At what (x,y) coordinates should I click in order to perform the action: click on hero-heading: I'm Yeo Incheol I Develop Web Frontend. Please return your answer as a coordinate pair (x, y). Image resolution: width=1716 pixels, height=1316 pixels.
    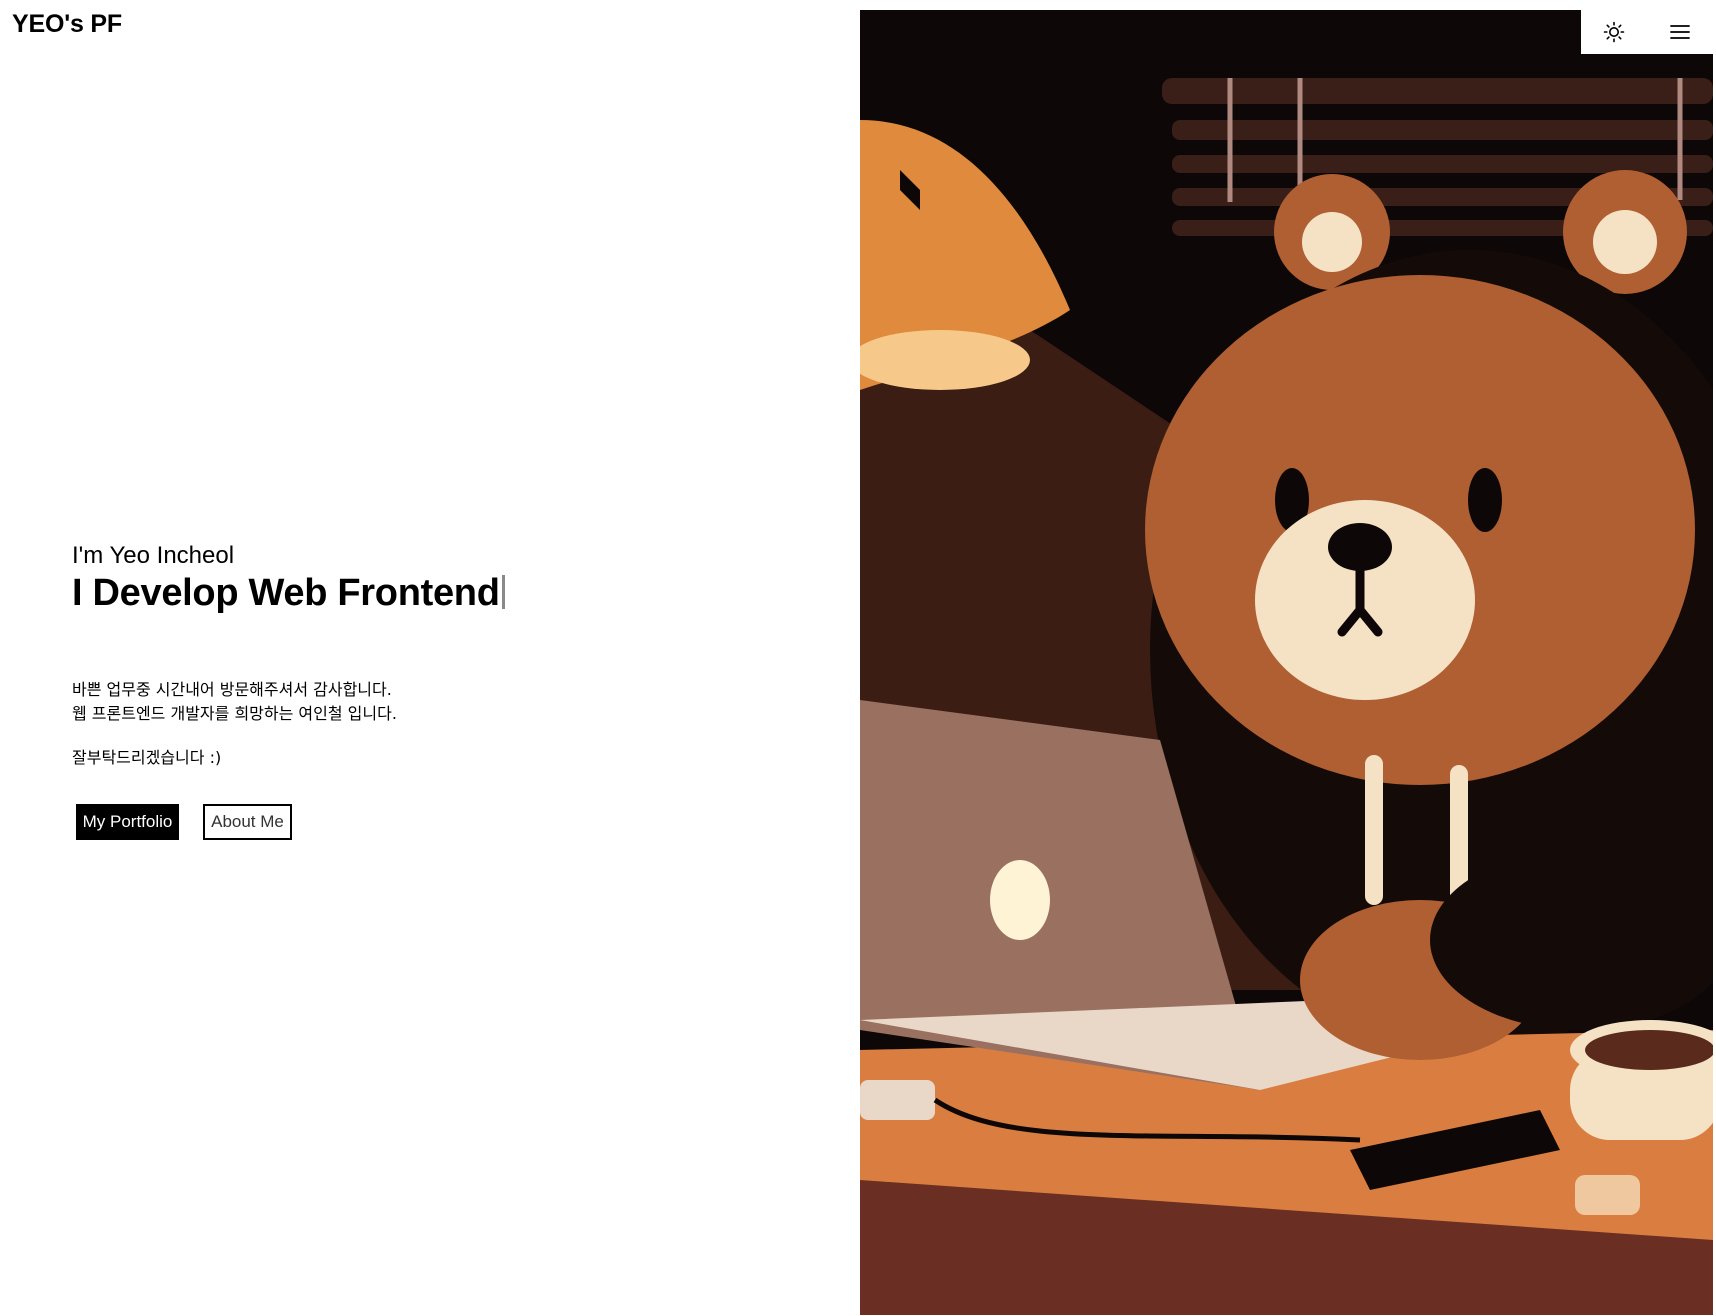
    Looking at the image, I should click on (288, 578).